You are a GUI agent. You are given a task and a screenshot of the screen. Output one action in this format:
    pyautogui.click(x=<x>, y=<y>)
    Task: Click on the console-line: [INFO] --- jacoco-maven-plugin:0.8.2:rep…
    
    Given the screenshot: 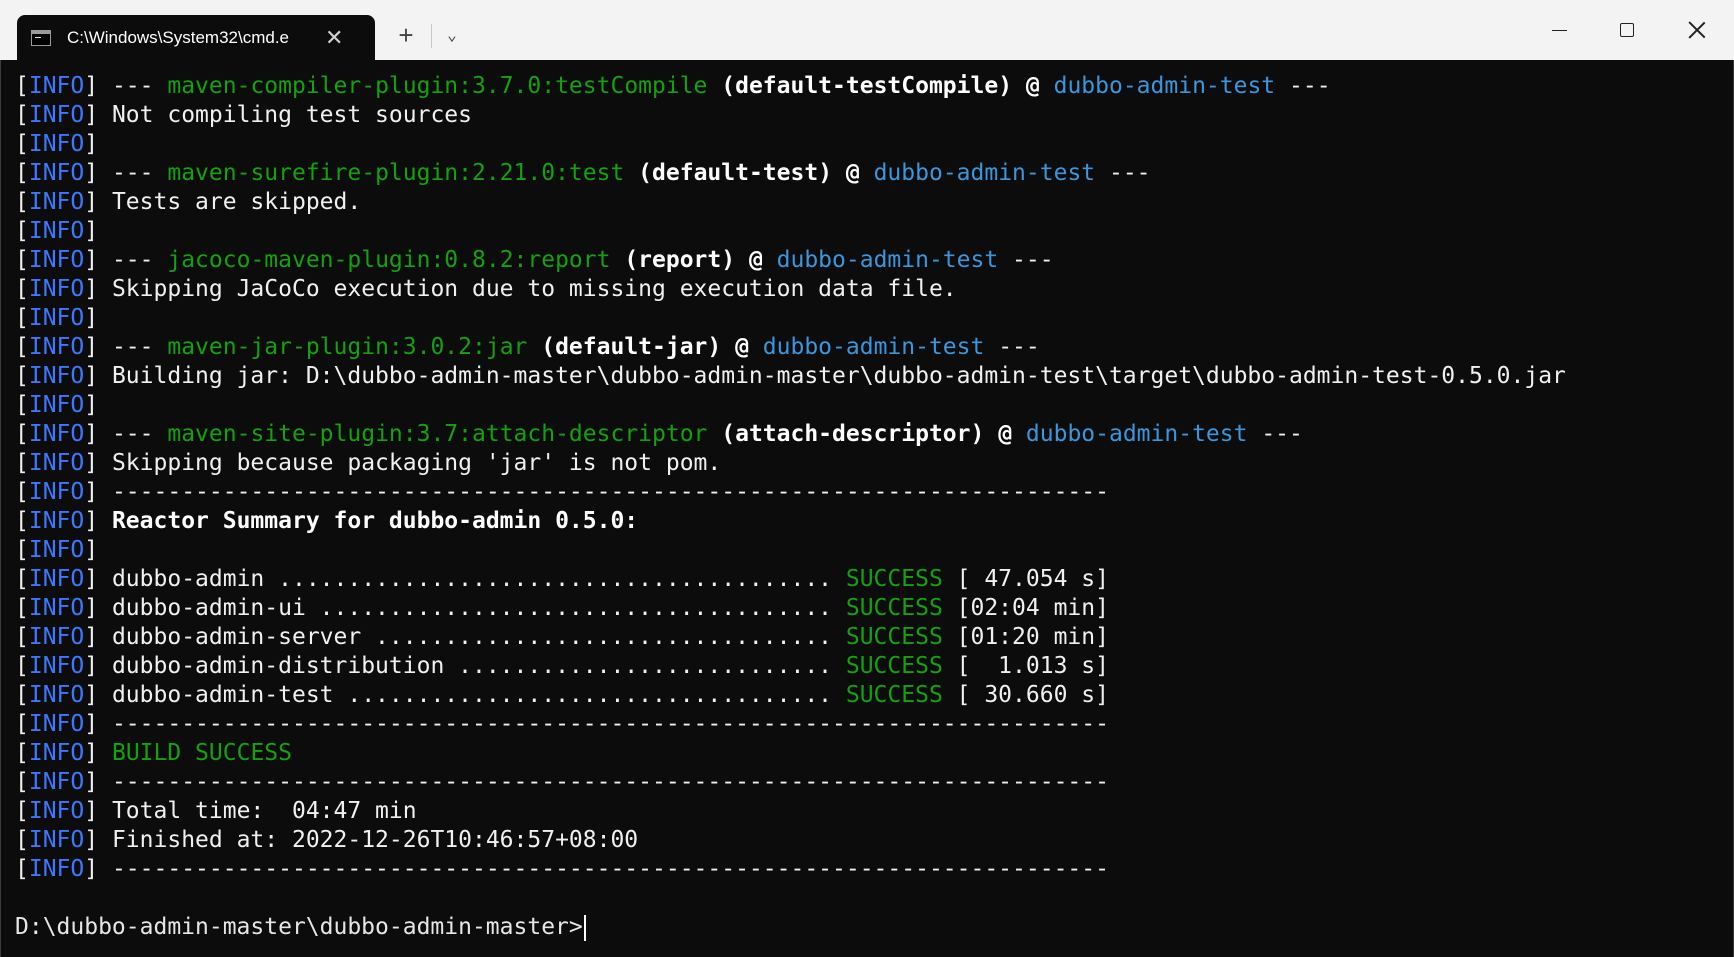 What is the action you would take?
    pyautogui.click(x=790, y=260)
    